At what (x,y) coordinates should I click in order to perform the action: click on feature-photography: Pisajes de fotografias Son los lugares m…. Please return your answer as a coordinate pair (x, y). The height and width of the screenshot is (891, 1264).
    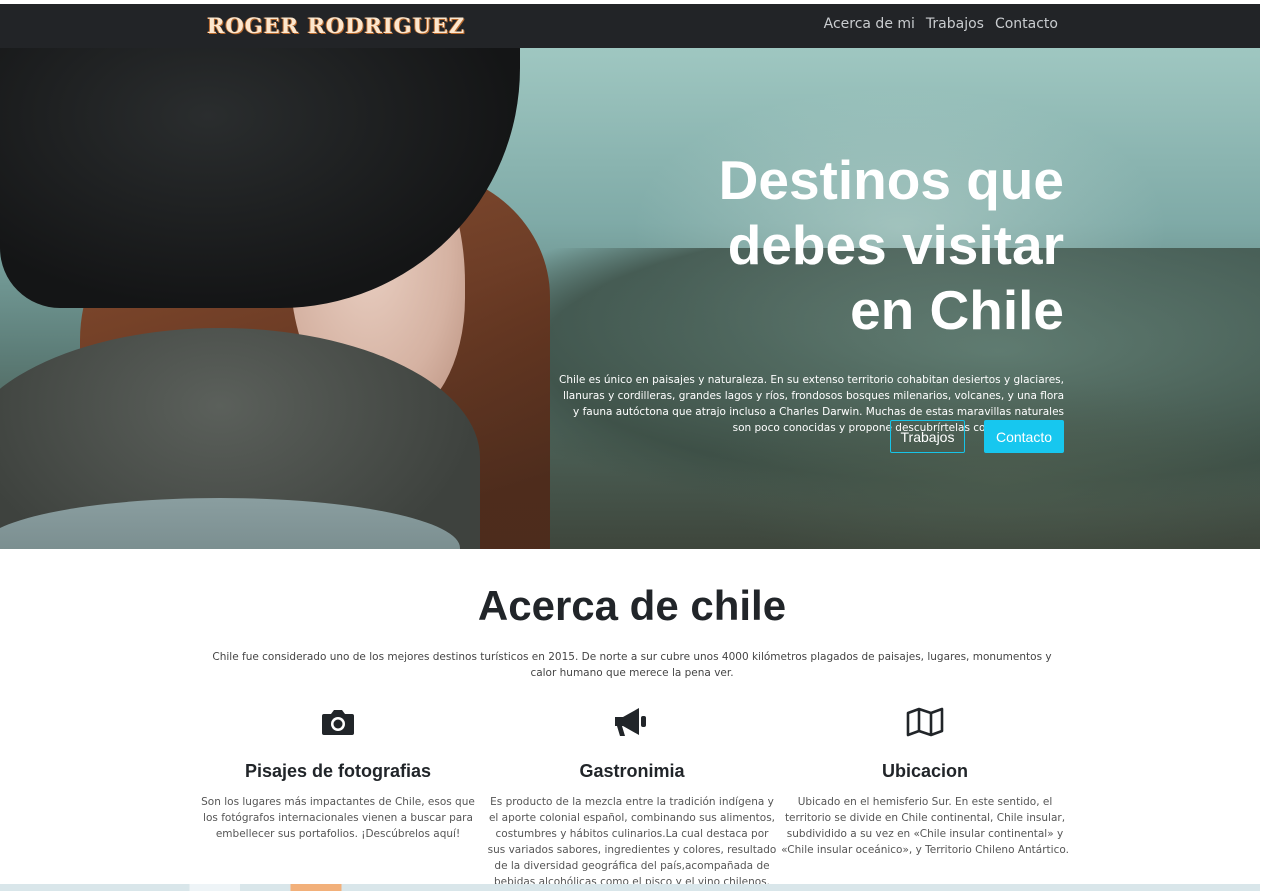
    Looking at the image, I should click on (338, 773).